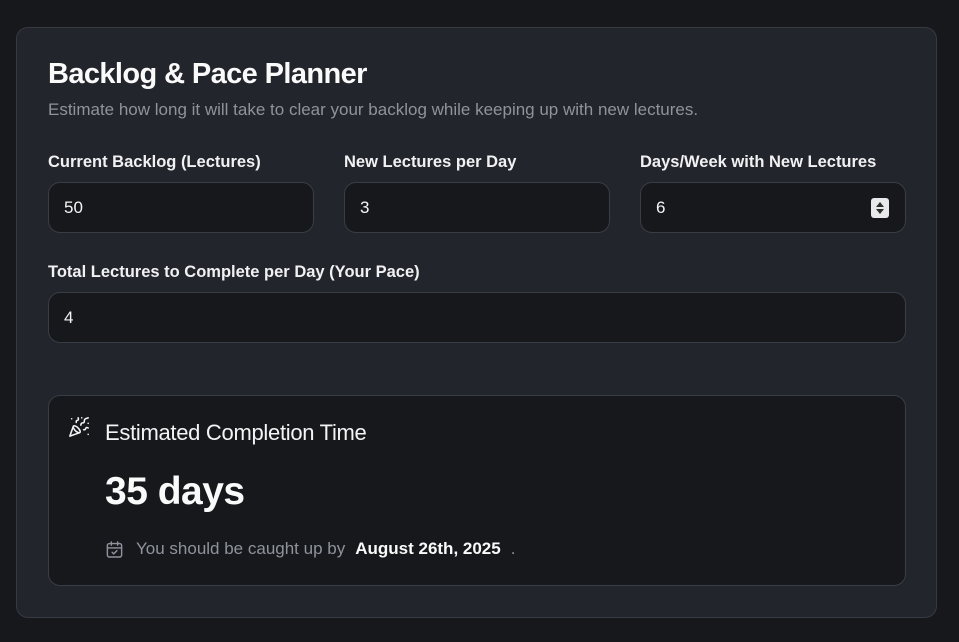 The width and height of the screenshot is (959, 642). What do you see at coordinates (175, 491) in the screenshot?
I see `result-value: 35 days` at bounding box center [175, 491].